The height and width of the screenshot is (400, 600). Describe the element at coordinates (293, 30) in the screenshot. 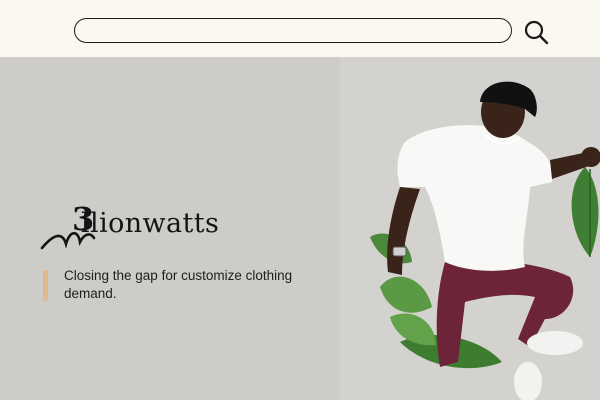

I see `search-input` at that location.